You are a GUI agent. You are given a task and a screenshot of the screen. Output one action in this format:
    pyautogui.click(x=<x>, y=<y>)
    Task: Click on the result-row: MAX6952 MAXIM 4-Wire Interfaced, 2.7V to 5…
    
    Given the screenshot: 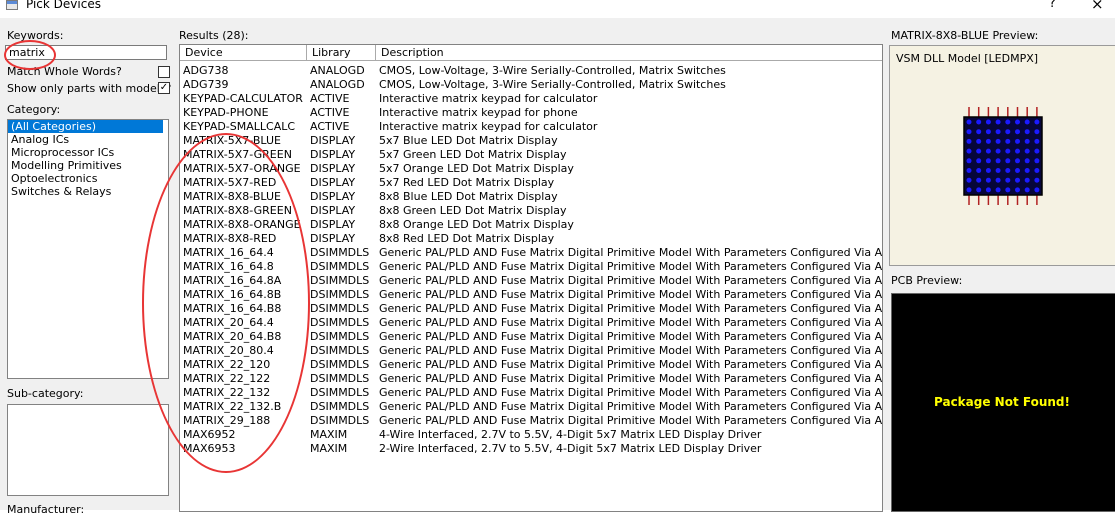 What is the action you would take?
    pyautogui.click(x=531, y=435)
    